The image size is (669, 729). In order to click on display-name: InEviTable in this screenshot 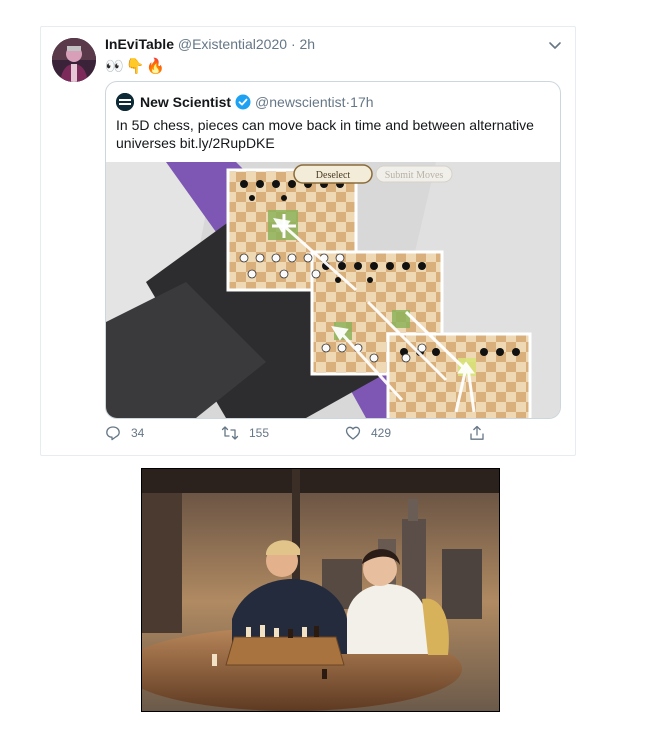, I will do `click(139, 44)`.